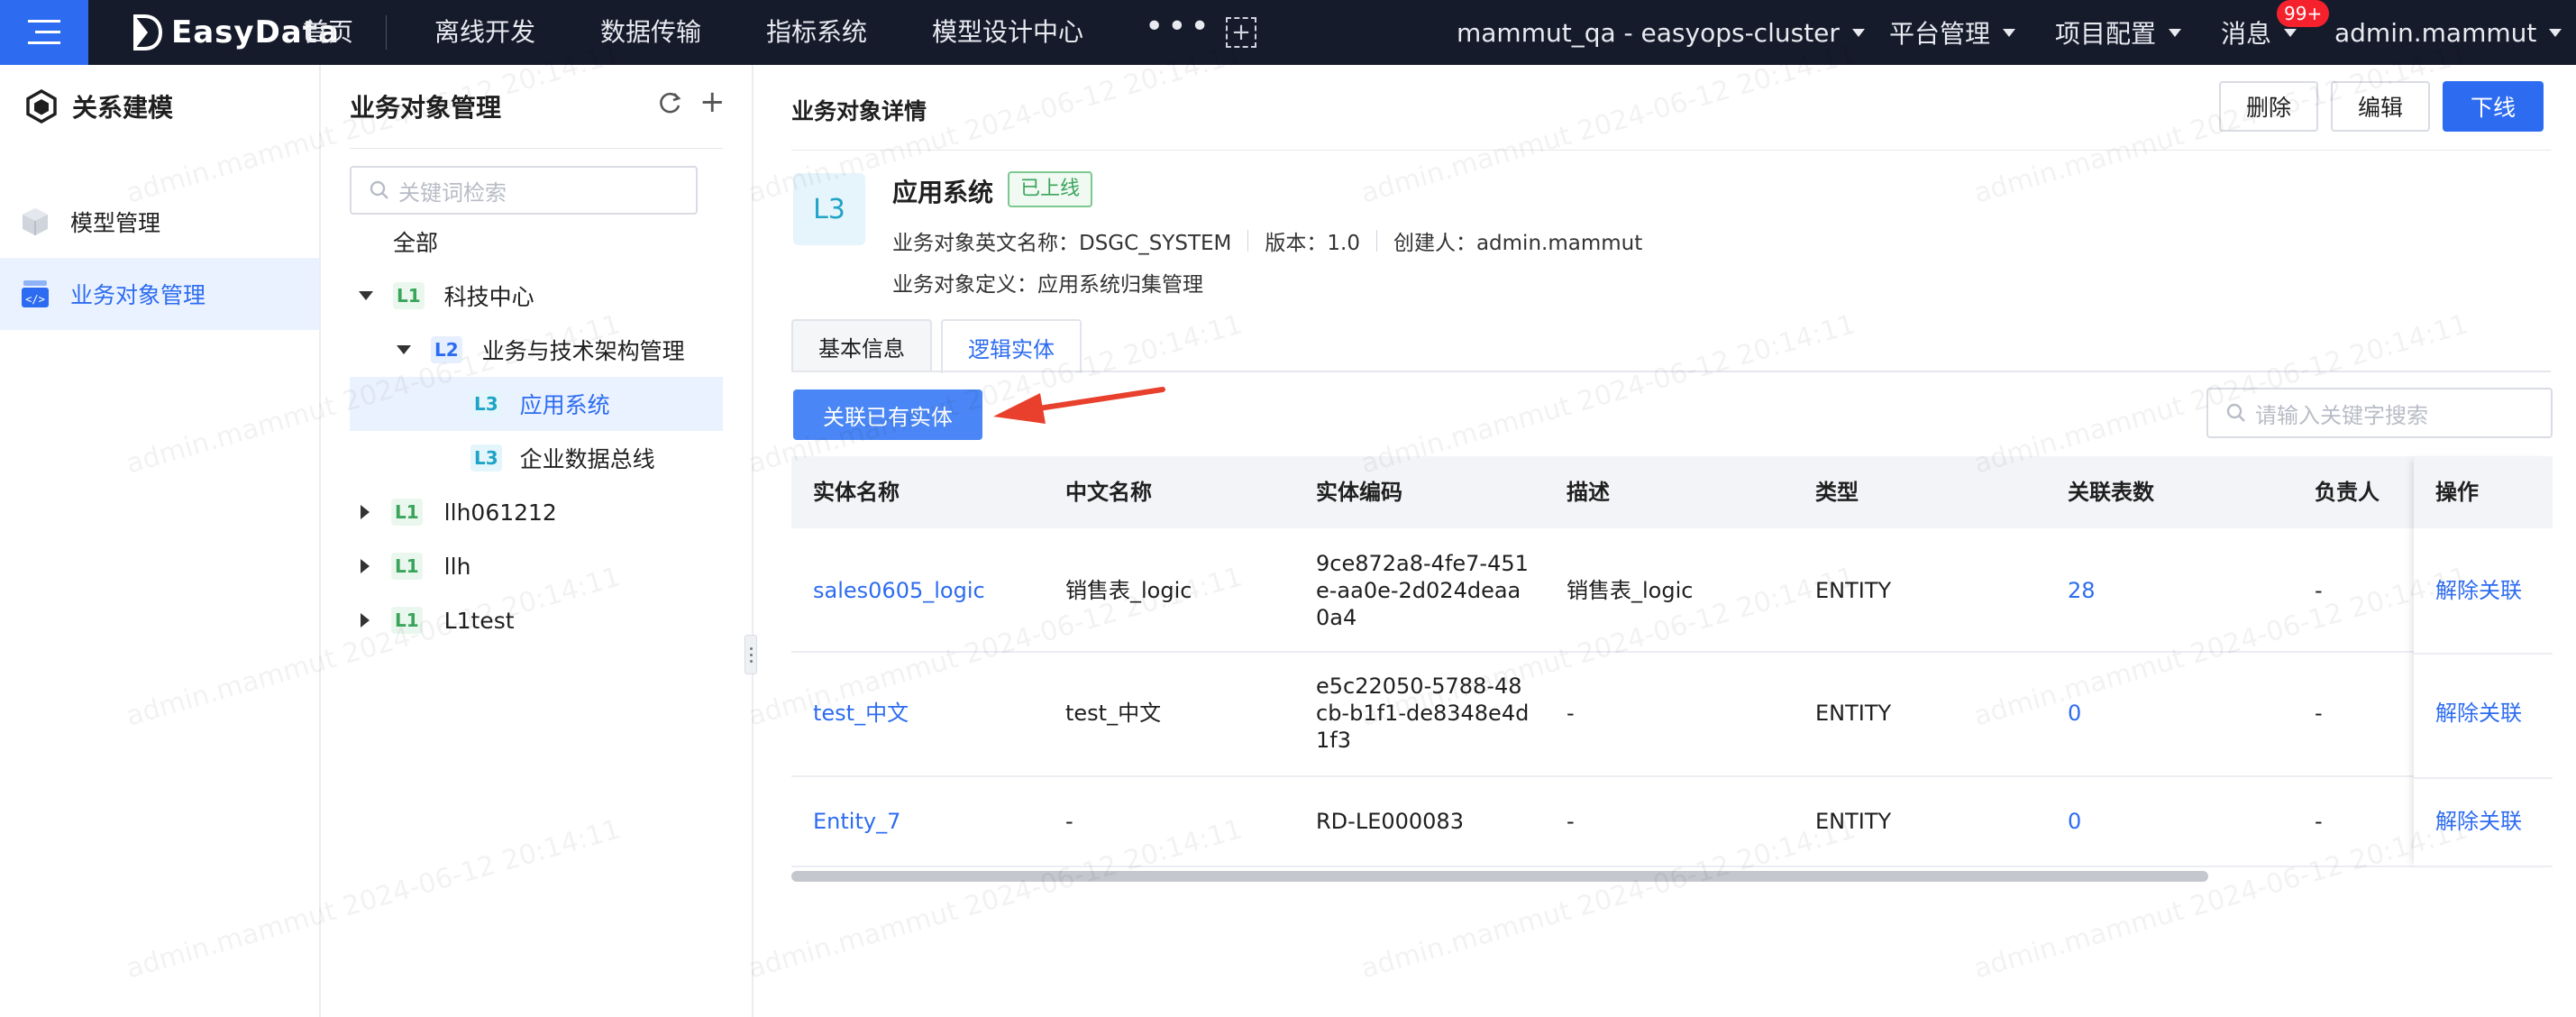 Image resolution: width=2576 pixels, height=1017 pixels. What do you see at coordinates (2319, 590) in the screenshot?
I see `owner-cell: -` at bounding box center [2319, 590].